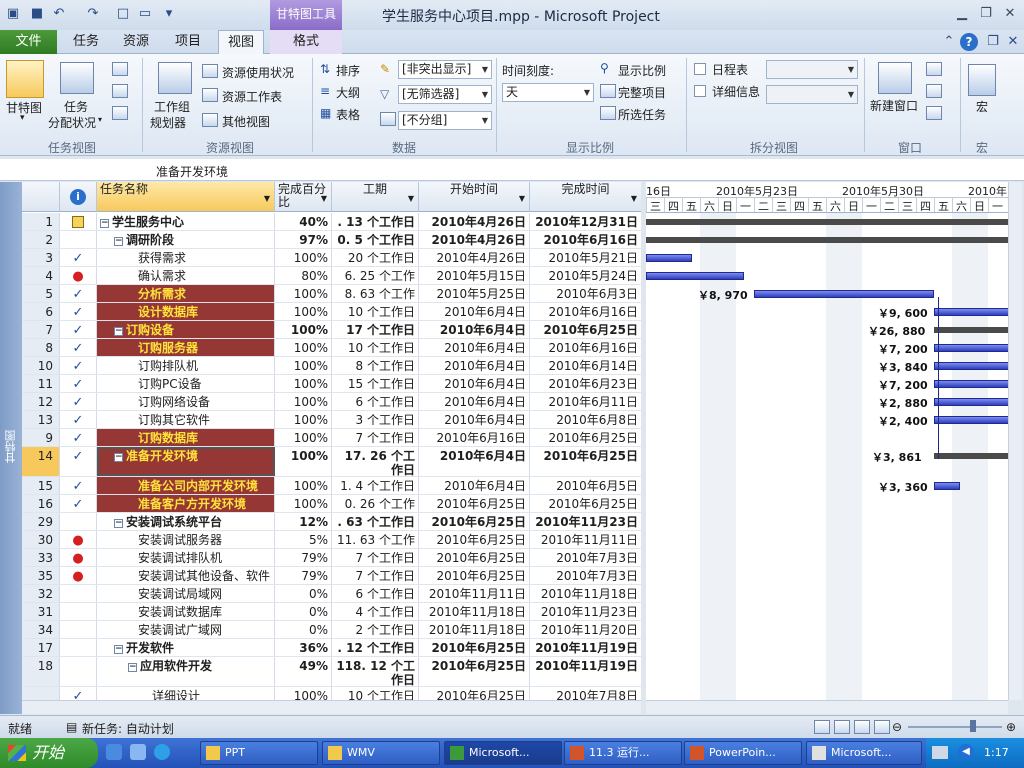  I want to click on duration-cell: 2 个工作日, so click(375, 629).